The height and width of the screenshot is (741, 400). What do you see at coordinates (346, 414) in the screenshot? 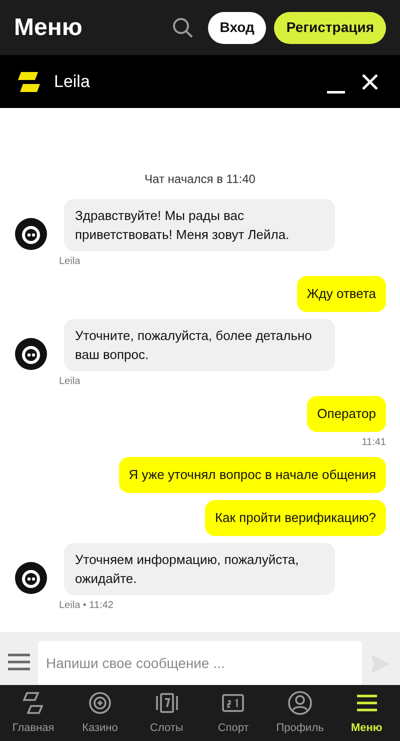
I see `user-message: Оператор` at bounding box center [346, 414].